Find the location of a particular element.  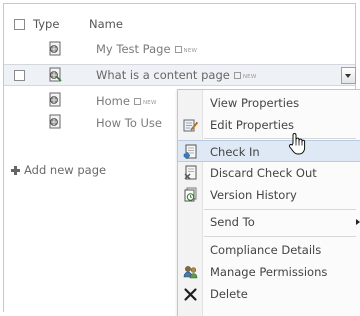

menu-item-label: Compliance Details is located at coordinates (266, 250).